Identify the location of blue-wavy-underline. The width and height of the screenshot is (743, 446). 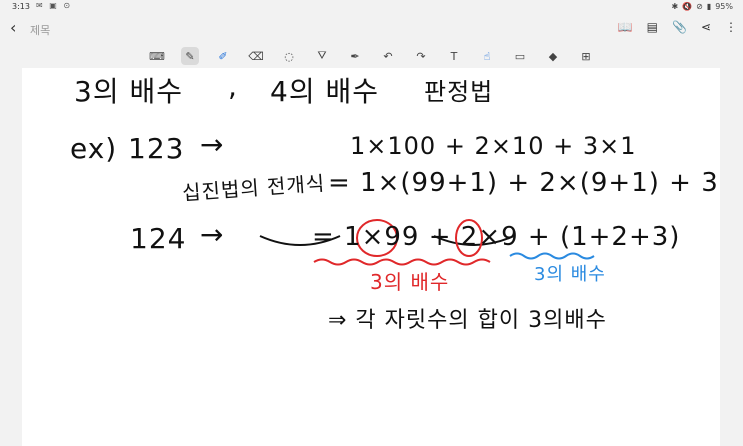
(552, 256).